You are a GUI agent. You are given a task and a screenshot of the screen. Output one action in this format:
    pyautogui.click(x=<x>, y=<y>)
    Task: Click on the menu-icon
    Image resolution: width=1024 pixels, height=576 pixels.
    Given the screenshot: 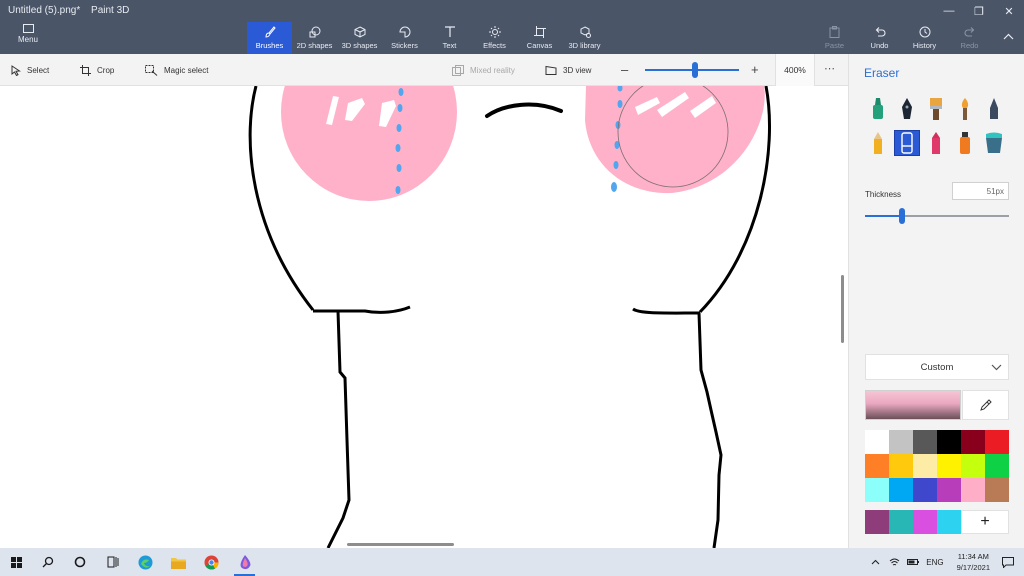 What is the action you would take?
    pyautogui.click(x=28, y=28)
    